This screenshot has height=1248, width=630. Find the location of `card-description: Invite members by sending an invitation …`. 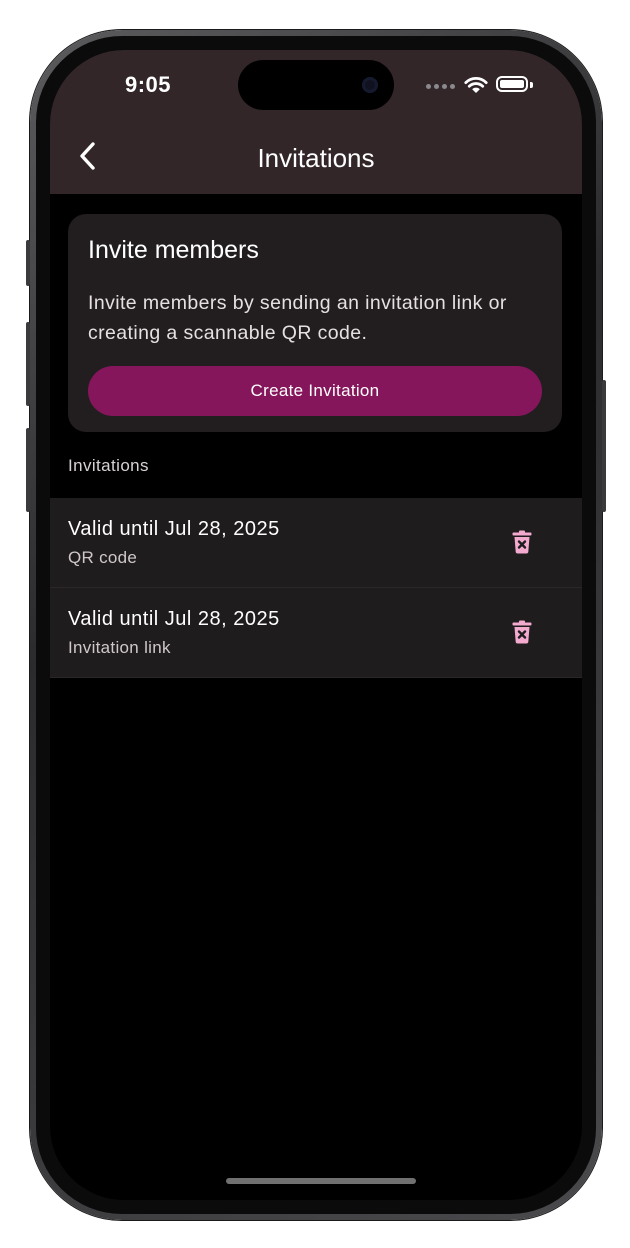

card-description: Invite members by sending an invitation … is located at coordinates (297, 318).